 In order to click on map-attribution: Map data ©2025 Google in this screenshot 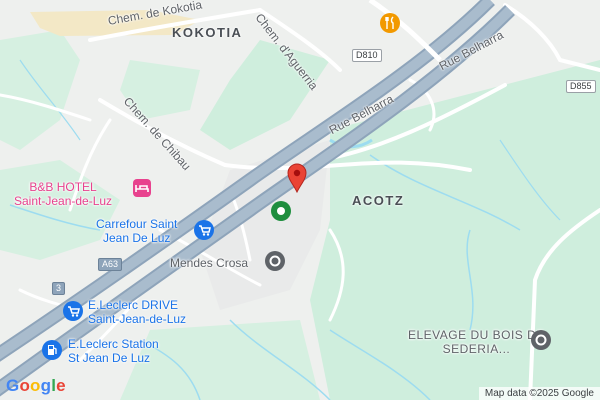, I will do `click(539, 393)`.